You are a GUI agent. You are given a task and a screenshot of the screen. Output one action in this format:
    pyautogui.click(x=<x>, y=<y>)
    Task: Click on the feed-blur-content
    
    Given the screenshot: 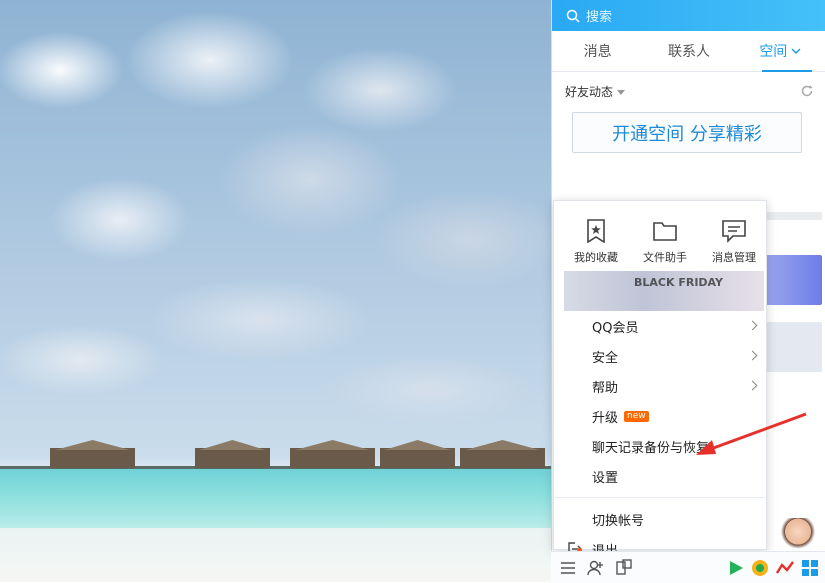 What is the action you would take?
    pyautogui.click(x=794, y=216)
    